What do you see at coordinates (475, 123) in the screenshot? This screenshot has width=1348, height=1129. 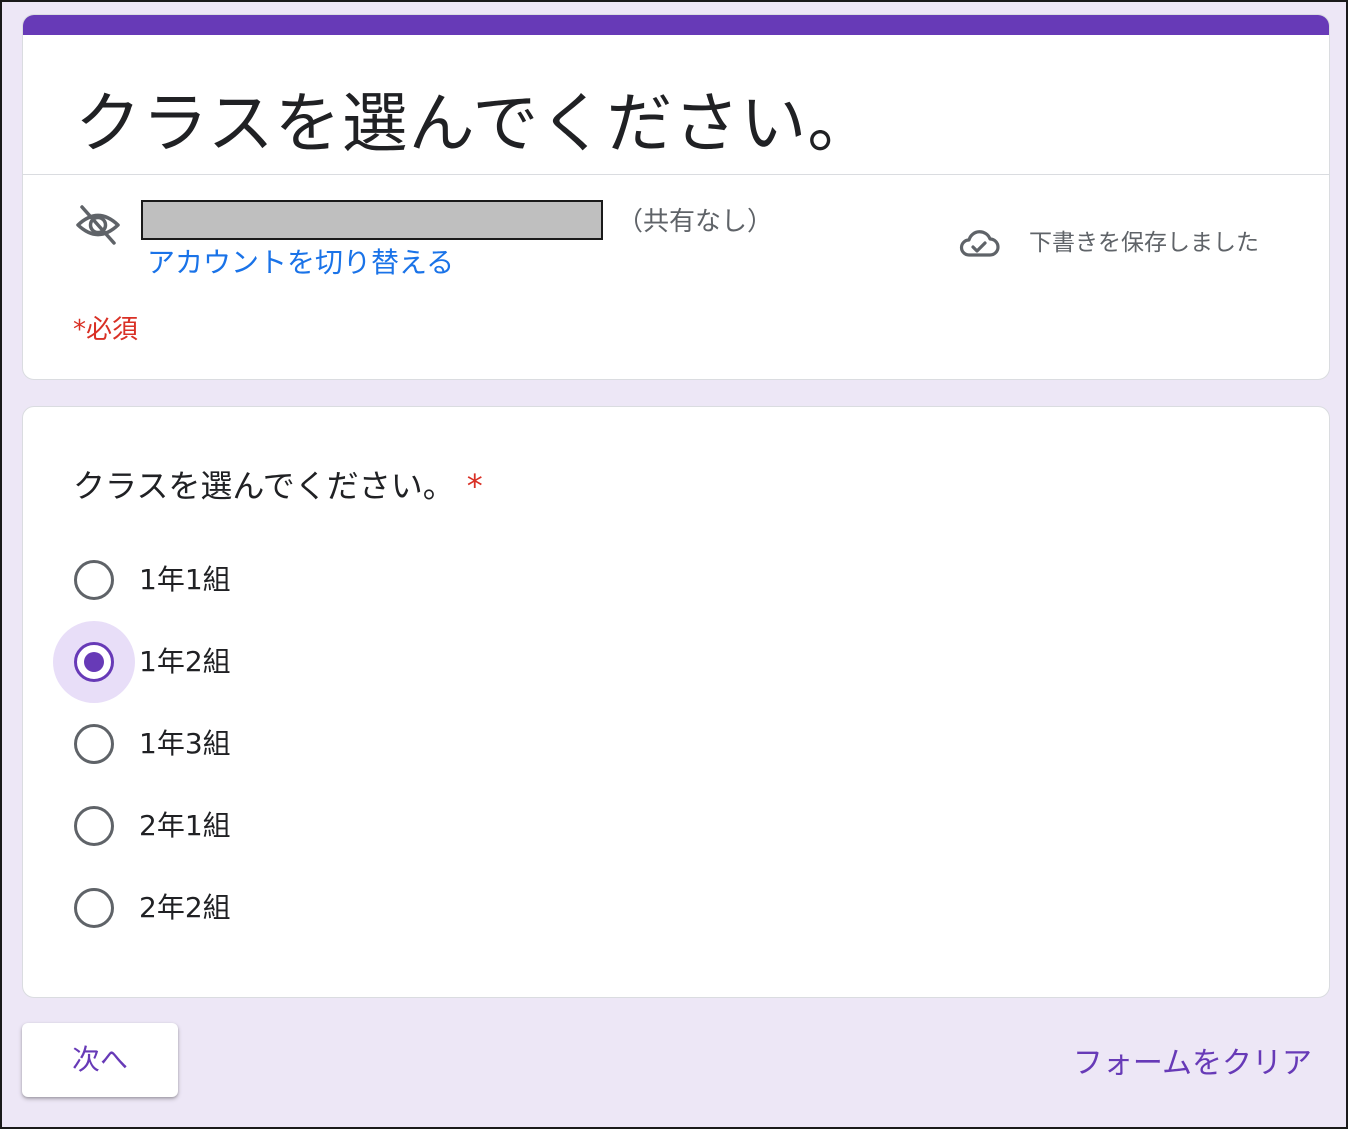 I see `form-title: クラスを選んでください。` at bounding box center [475, 123].